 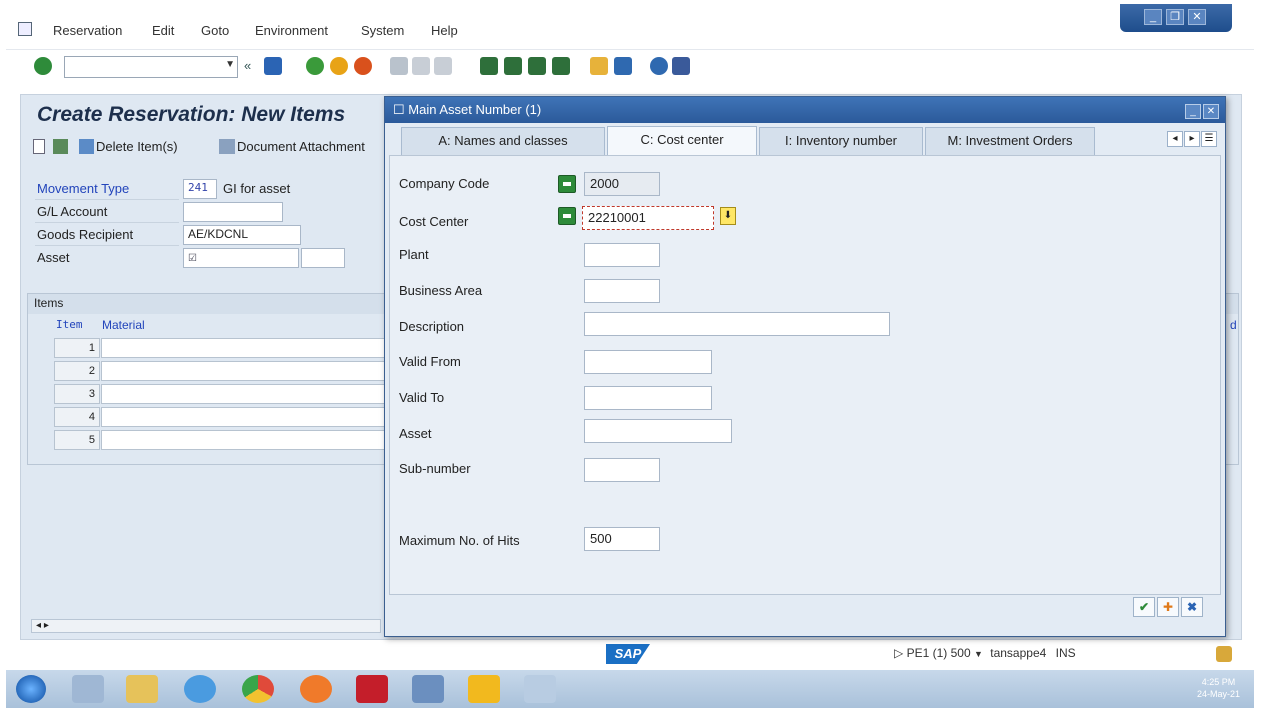 I want to click on movement-type-text: GI for asset, so click(x=257, y=188).